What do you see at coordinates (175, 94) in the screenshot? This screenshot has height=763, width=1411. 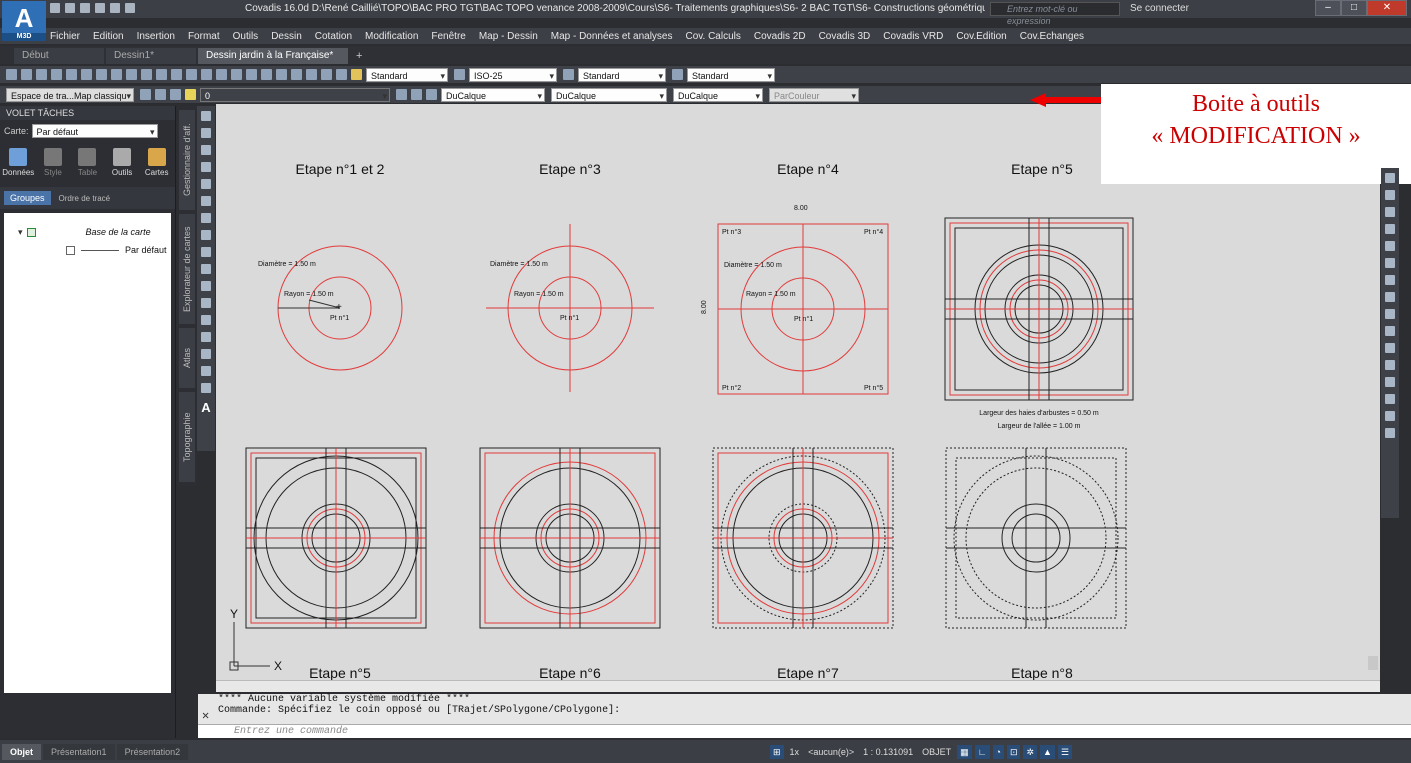 I see `layer-manager-icon` at bounding box center [175, 94].